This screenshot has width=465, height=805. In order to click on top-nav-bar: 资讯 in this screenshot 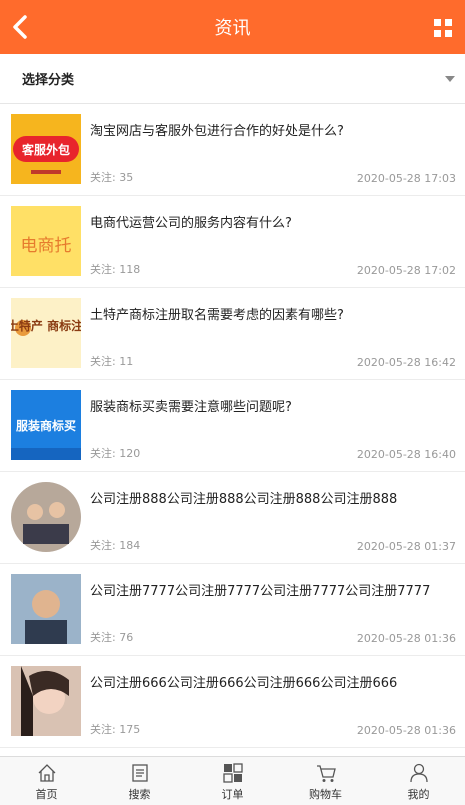, I will do `click(232, 27)`.